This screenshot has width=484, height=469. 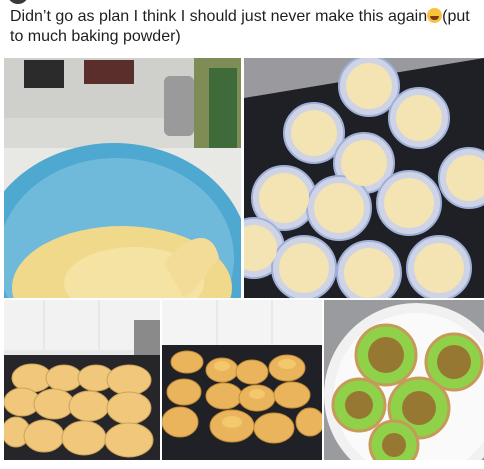 What do you see at coordinates (404, 380) in the screenshot?
I see `decorated-cupcakes-plate-photo` at bounding box center [404, 380].